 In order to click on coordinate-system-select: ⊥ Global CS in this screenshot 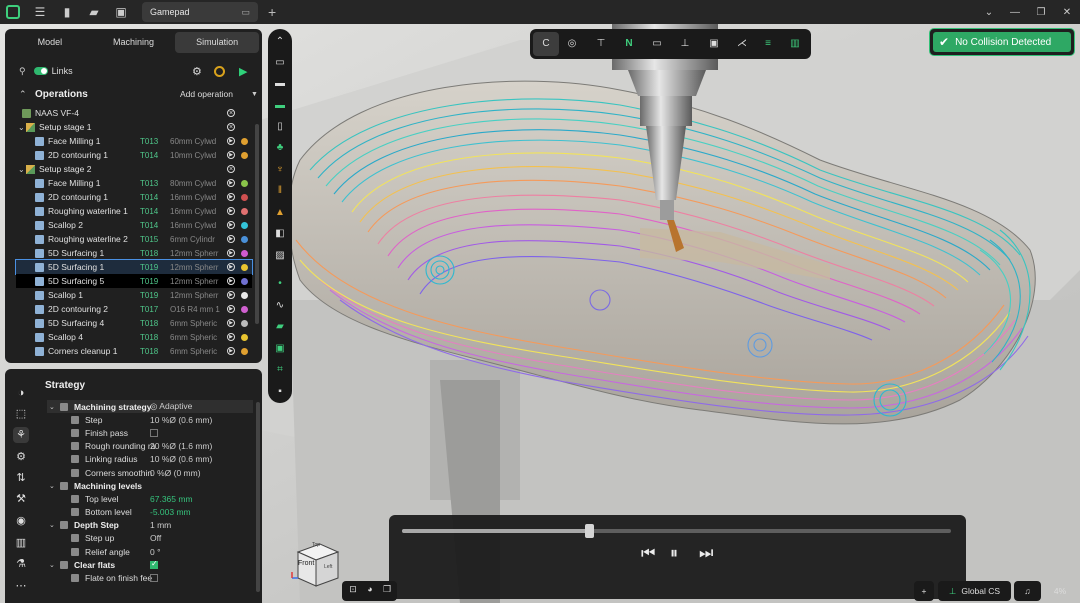, I will do `click(974, 591)`.